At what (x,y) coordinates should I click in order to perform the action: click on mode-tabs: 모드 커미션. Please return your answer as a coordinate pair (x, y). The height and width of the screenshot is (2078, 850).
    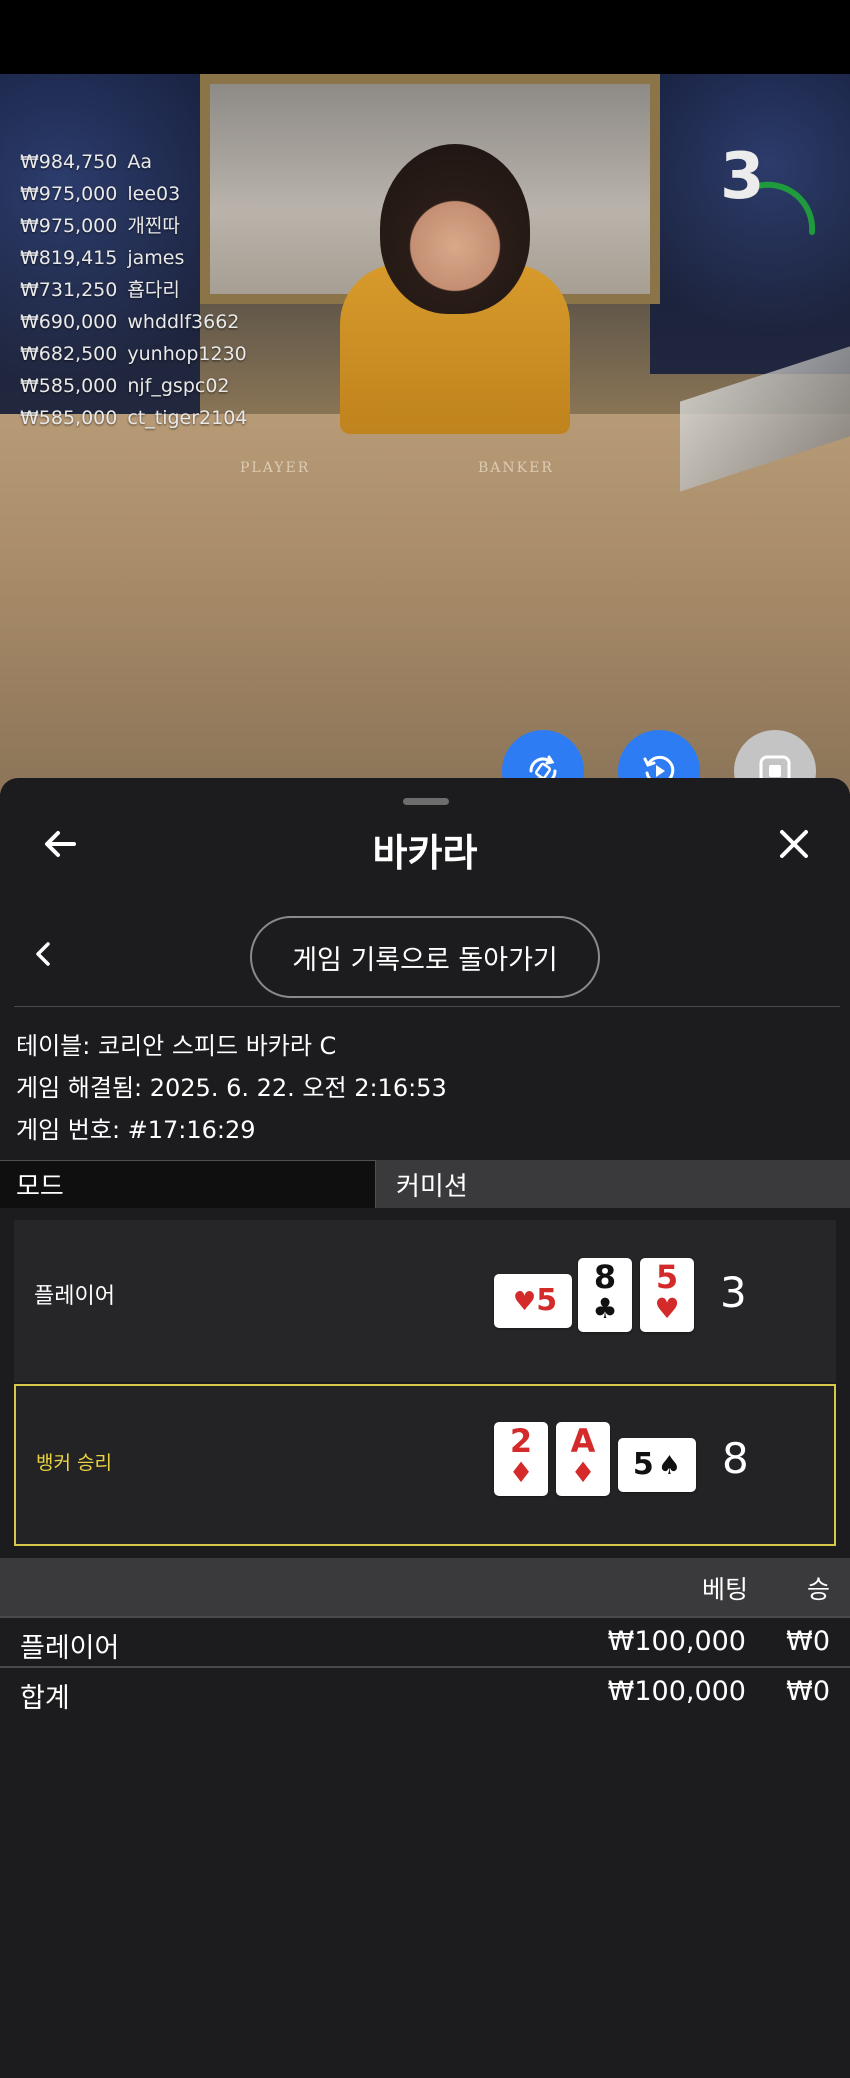
    Looking at the image, I should click on (425, 1184).